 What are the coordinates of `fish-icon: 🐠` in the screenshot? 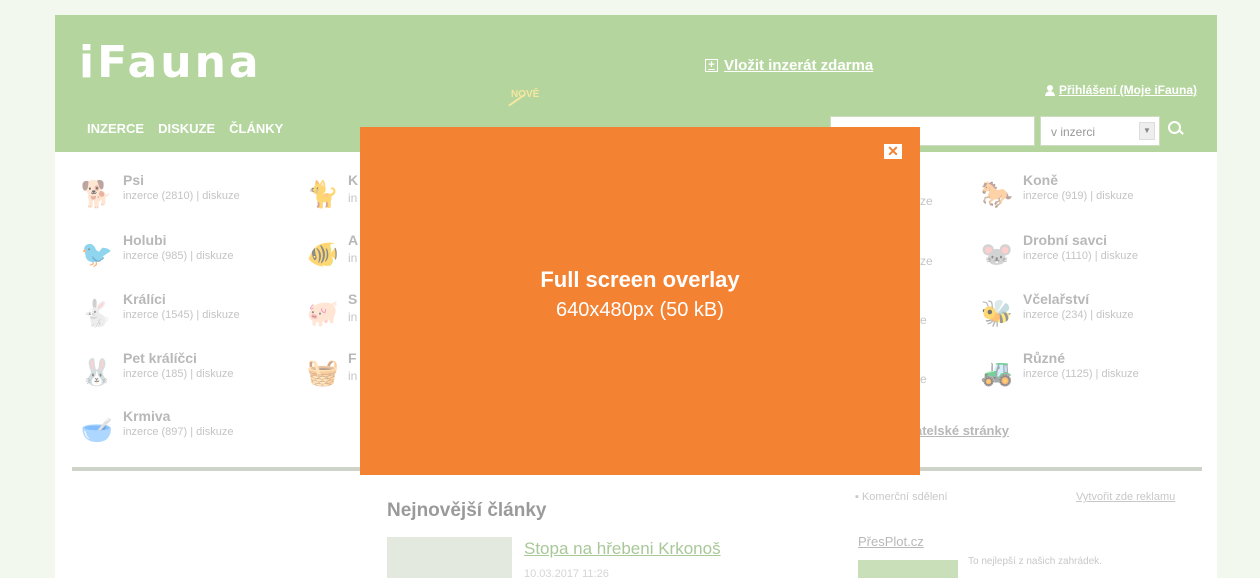 It's located at (323, 253).